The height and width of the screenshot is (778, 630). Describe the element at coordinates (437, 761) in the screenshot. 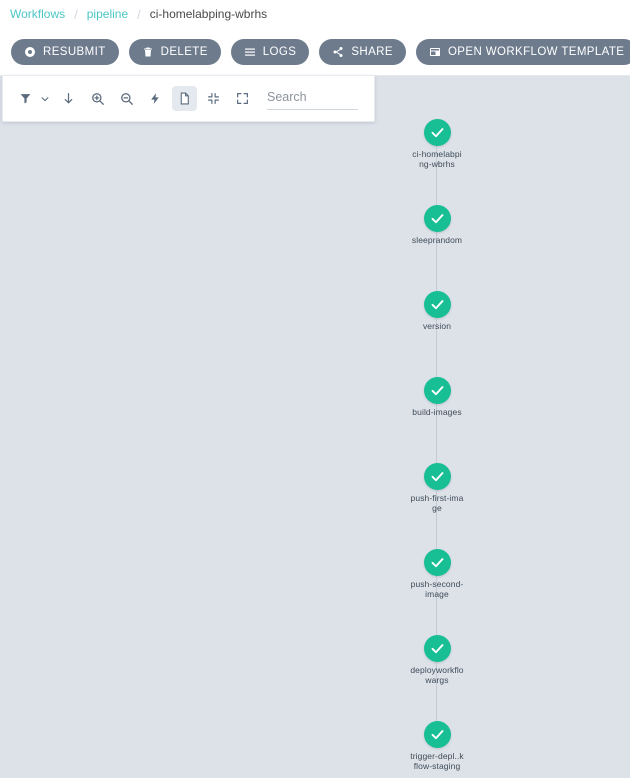

I see `dag-node-label: trigger-depl..kflow-staging` at that location.